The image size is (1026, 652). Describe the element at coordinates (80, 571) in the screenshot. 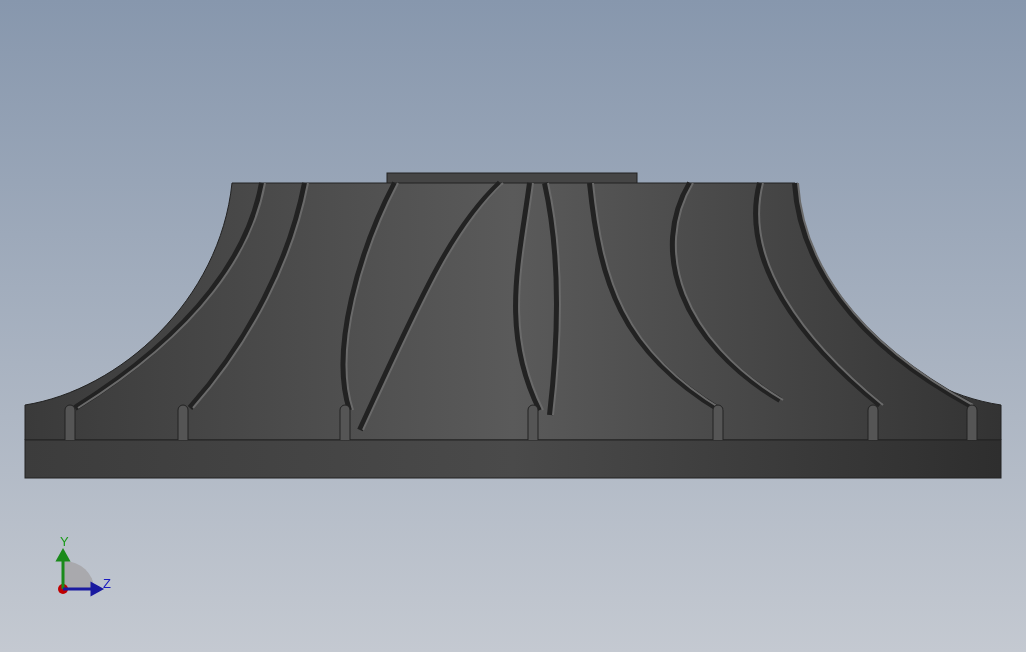

I see `axis-triad-icon` at that location.